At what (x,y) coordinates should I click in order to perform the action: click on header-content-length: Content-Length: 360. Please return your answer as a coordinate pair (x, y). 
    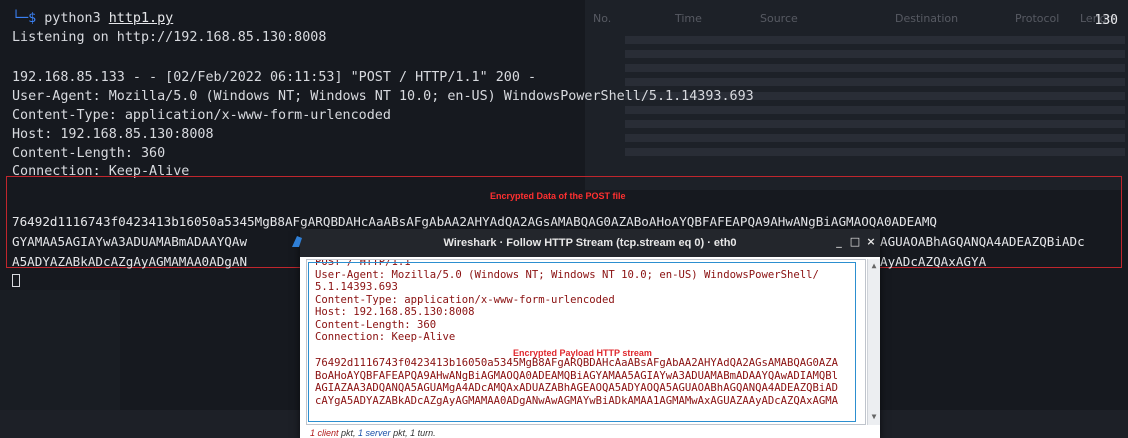
    Looking at the image, I should click on (89, 153).